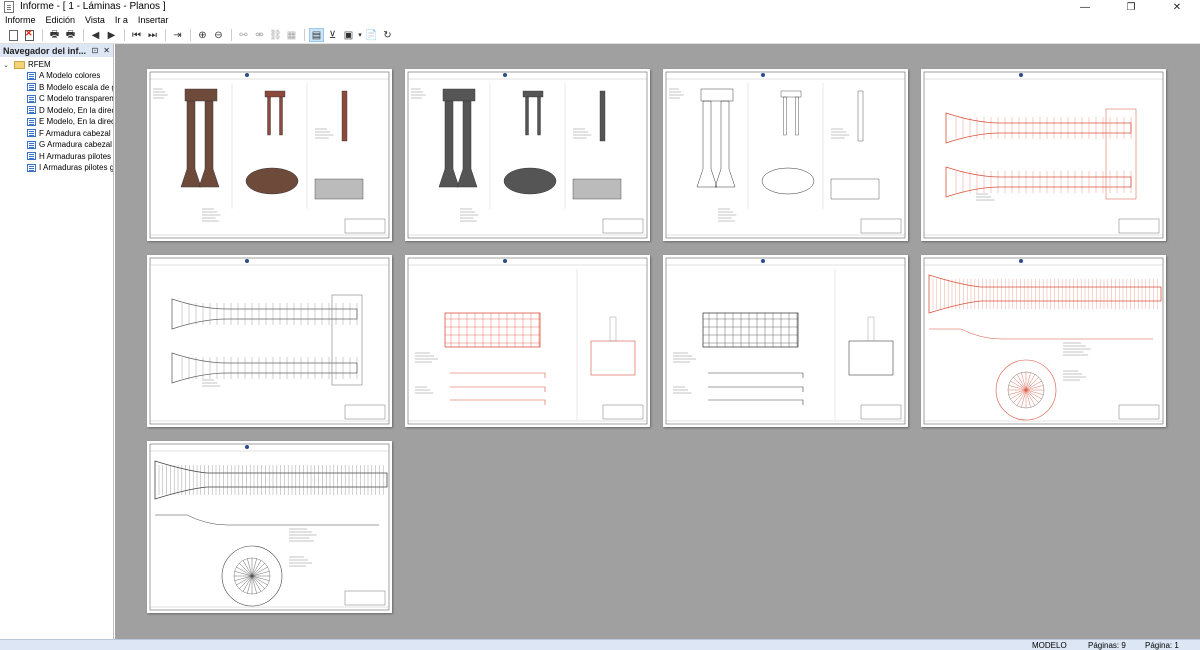 This screenshot has width=1200, height=650. I want to click on zoom-out-icon: ⊖, so click(218, 35).